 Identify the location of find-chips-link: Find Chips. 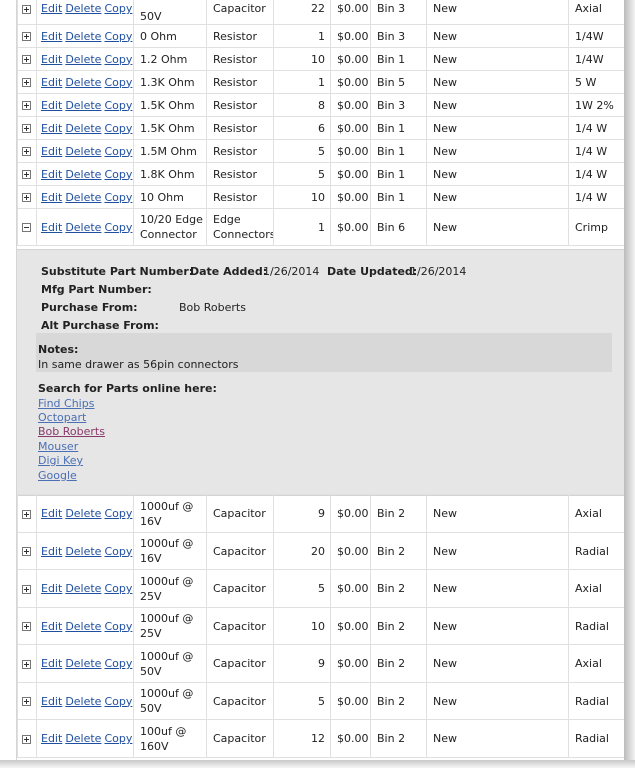
(66, 403).